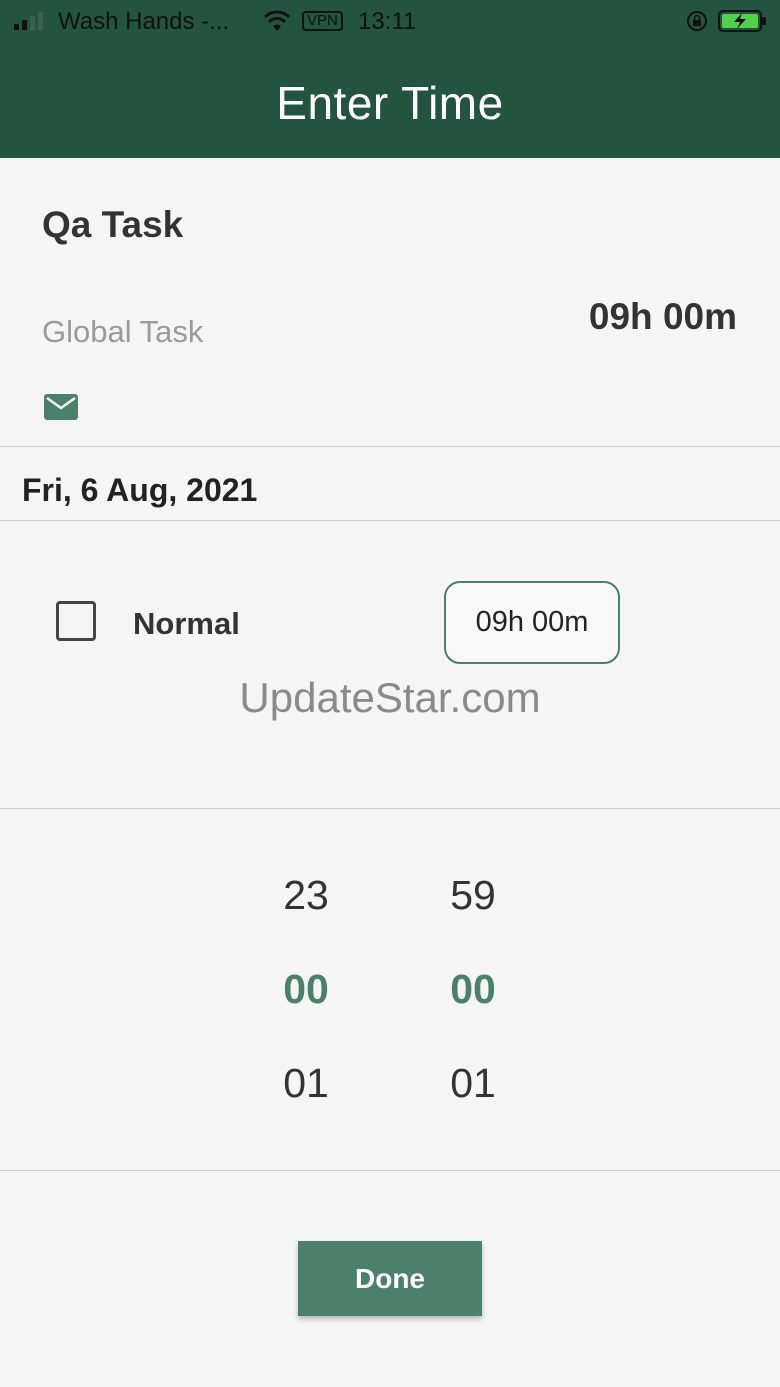 This screenshot has height=1387, width=780. What do you see at coordinates (662, 316) in the screenshot?
I see `task-total-time: 09h 00m` at bounding box center [662, 316].